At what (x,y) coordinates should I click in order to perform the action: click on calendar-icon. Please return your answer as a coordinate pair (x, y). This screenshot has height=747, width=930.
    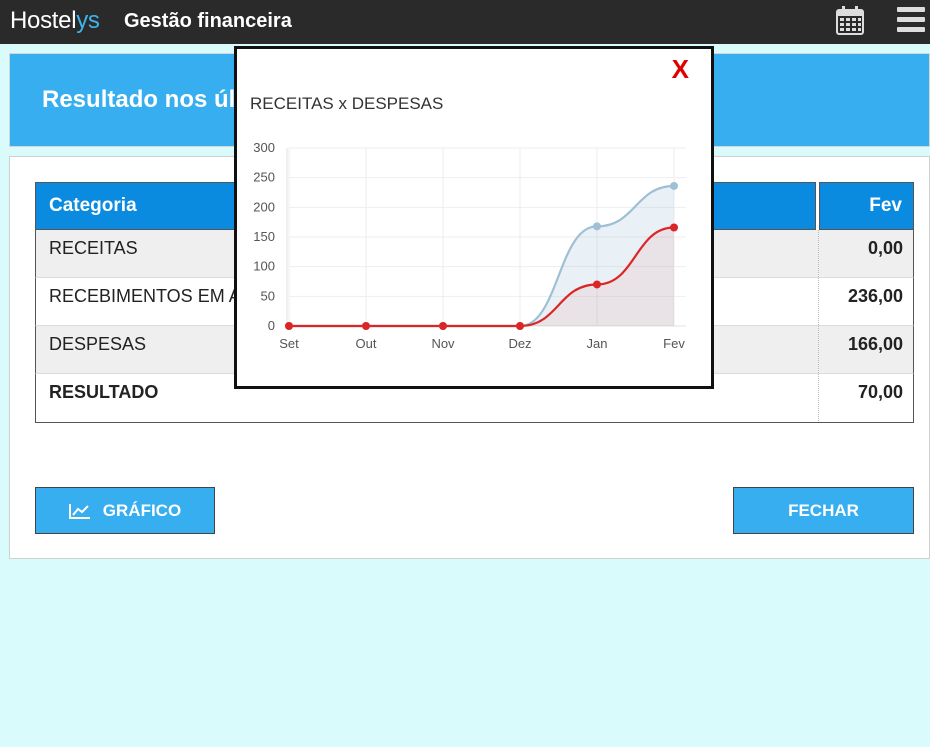
    Looking at the image, I should click on (850, 20).